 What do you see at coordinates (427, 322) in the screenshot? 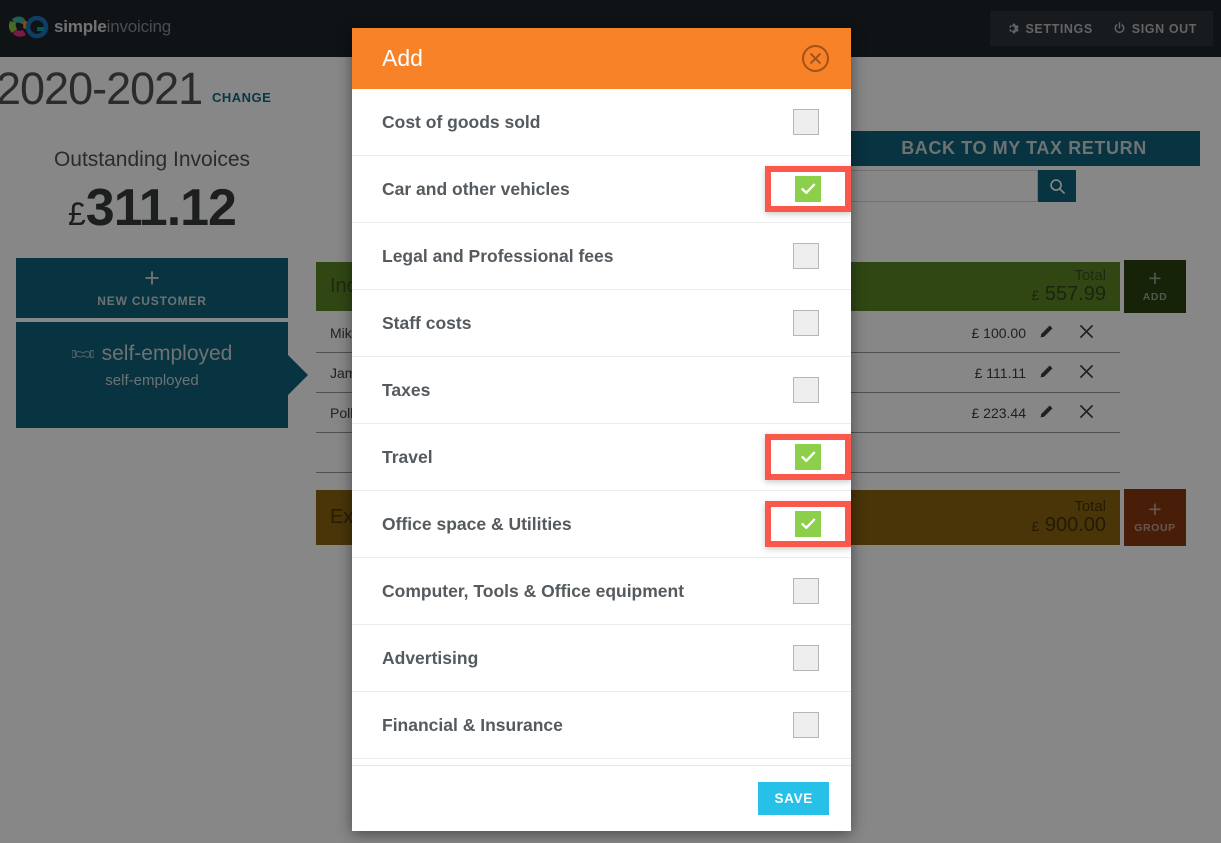
I see `category-label: Staff costs` at bounding box center [427, 322].